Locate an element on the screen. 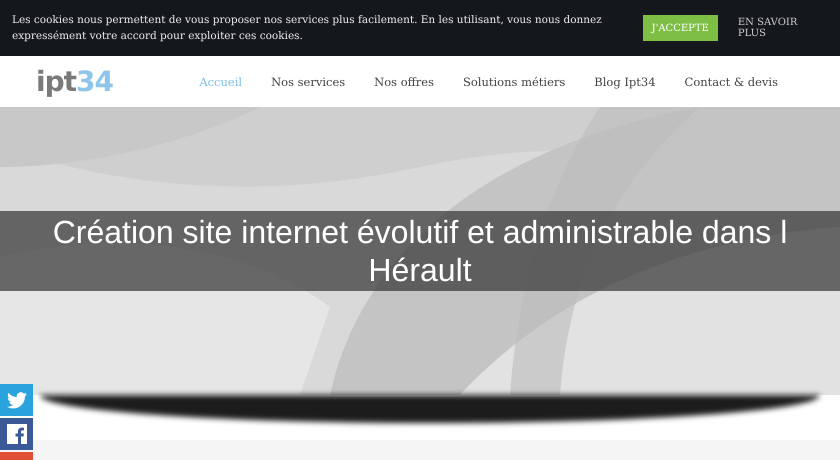  hero-title: Création site internet évolutif et administrable dans l Hérault is located at coordinates (420, 251).